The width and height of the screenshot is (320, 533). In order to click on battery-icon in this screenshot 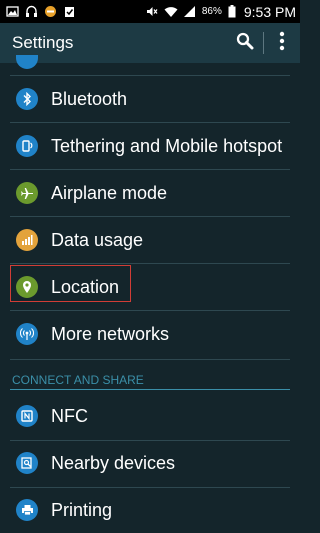, I will do `click(232, 11)`.